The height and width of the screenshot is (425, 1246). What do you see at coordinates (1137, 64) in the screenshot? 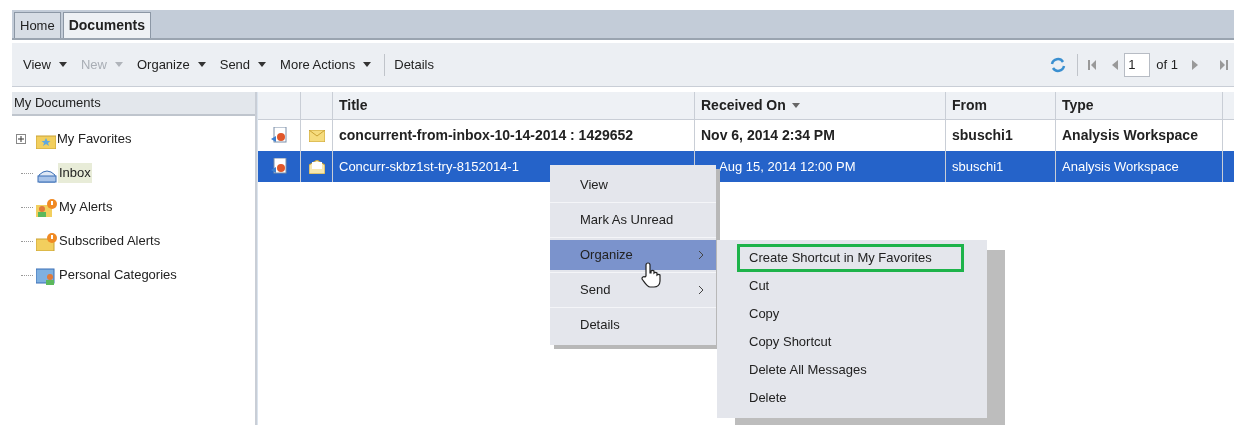
I see `page-field: 1` at bounding box center [1137, 64].